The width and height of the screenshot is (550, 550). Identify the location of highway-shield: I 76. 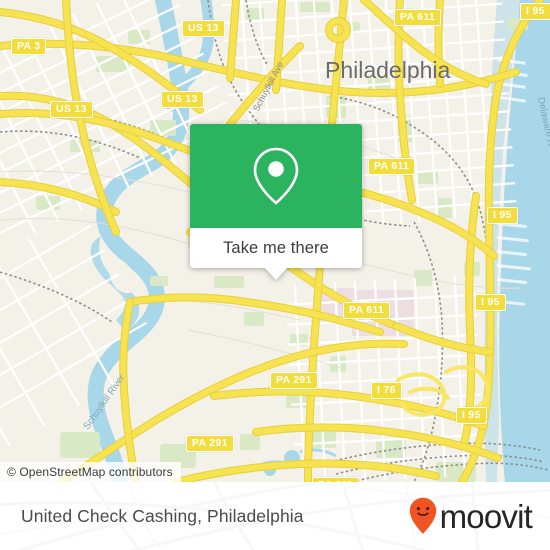
(386, 390).